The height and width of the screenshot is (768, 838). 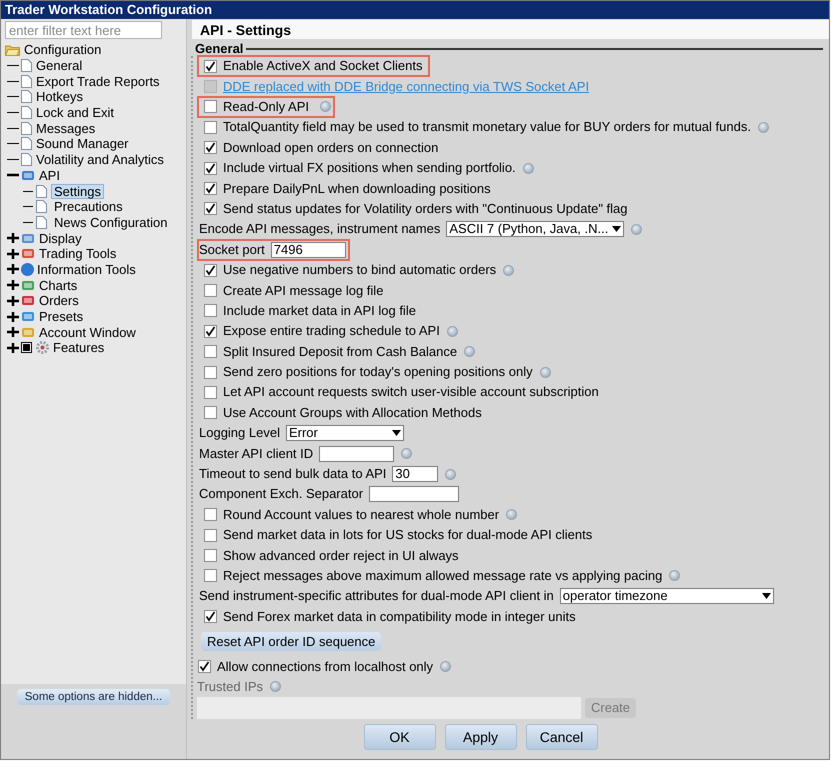 What do you see at coordinates (60, 238) in the screenshot?
I see `tree-item: Display` at bounding box center [60, 238].